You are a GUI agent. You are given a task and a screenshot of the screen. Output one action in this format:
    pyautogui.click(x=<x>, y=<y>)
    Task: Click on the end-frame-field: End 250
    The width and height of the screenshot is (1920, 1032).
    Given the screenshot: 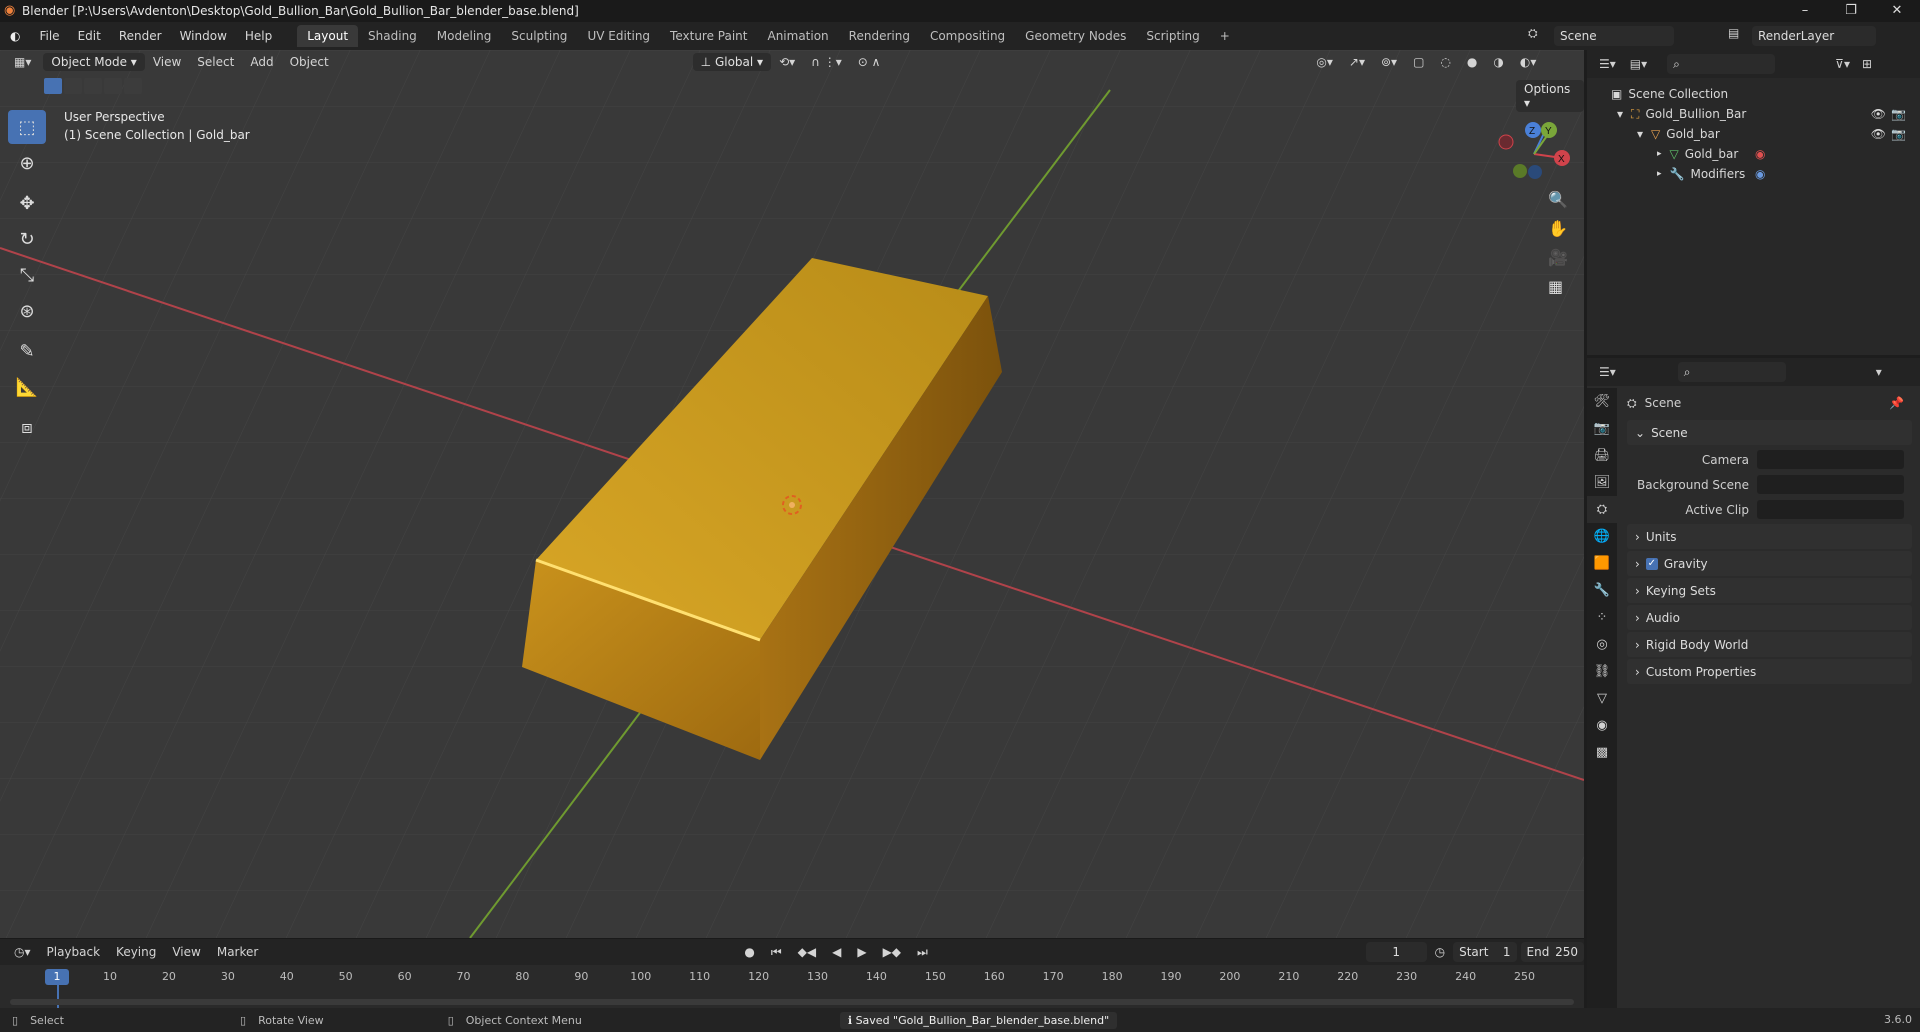 What is the action you would take?
    pyautogui.click(x=1552, y=952)
    